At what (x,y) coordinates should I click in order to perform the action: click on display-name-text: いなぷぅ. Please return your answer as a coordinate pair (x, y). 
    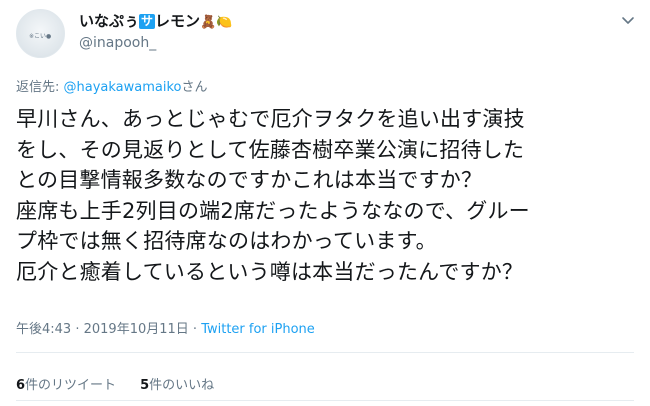
    Looking at the image, I should click on (109, 21).